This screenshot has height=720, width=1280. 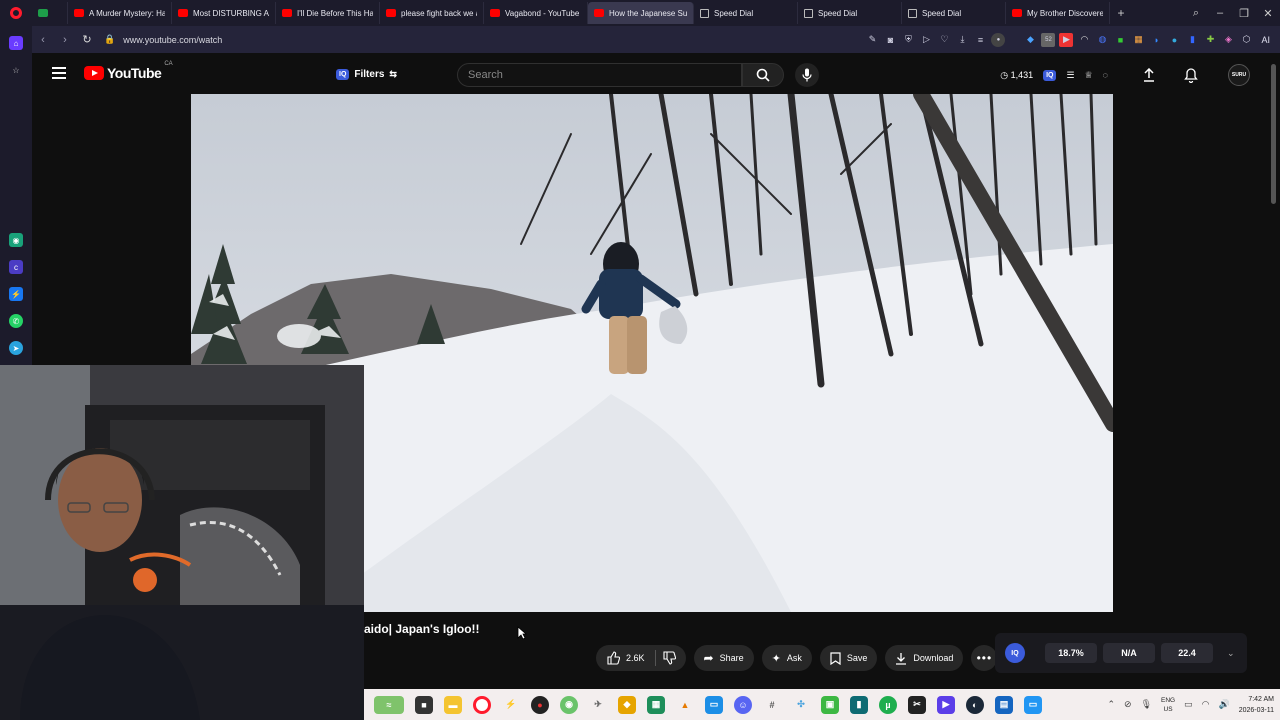 I want to click on aria-icon: c, so click(x=16, y=267).